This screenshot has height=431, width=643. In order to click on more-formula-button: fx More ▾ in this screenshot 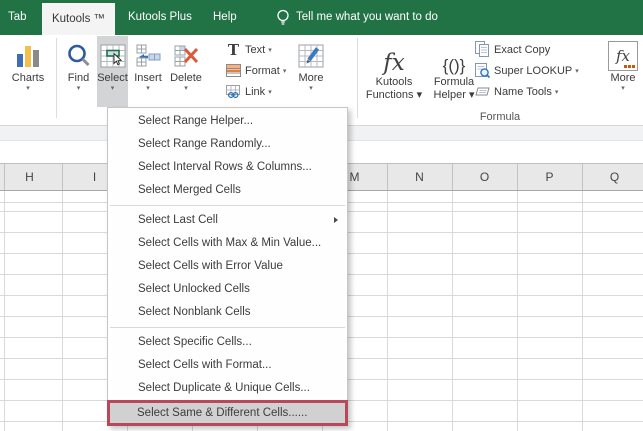, I will do `click(623, 71)`.